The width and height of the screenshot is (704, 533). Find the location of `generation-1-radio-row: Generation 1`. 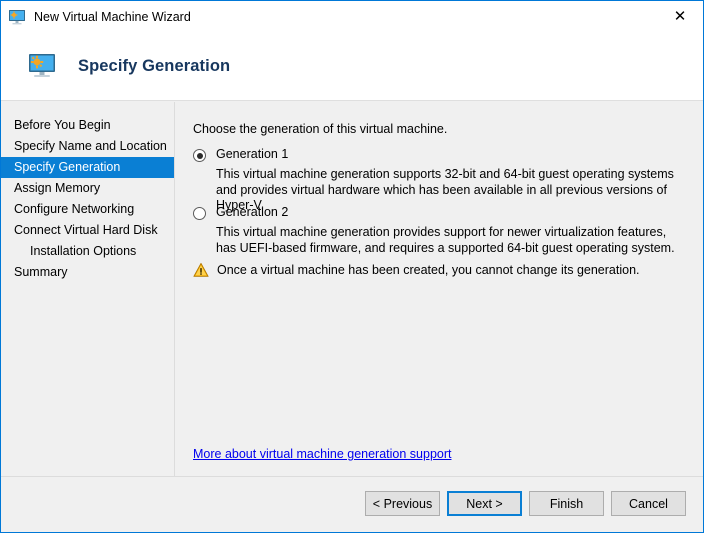

generation-1-radio-row: Generation 1 is located at coordinates (439, 154).